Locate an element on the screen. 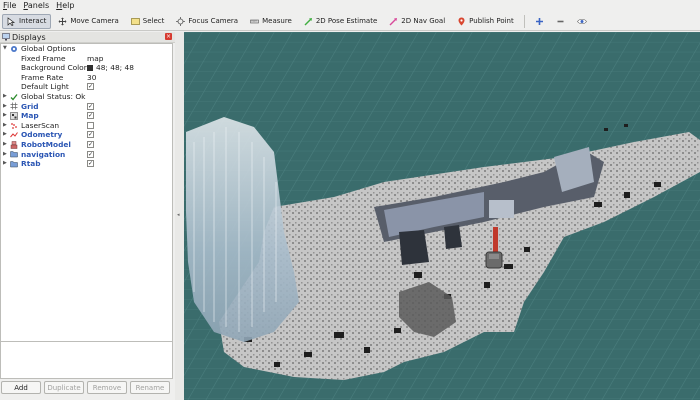 The image size is (700, 400). checkmark-icon is located at coordinates (14, 97).